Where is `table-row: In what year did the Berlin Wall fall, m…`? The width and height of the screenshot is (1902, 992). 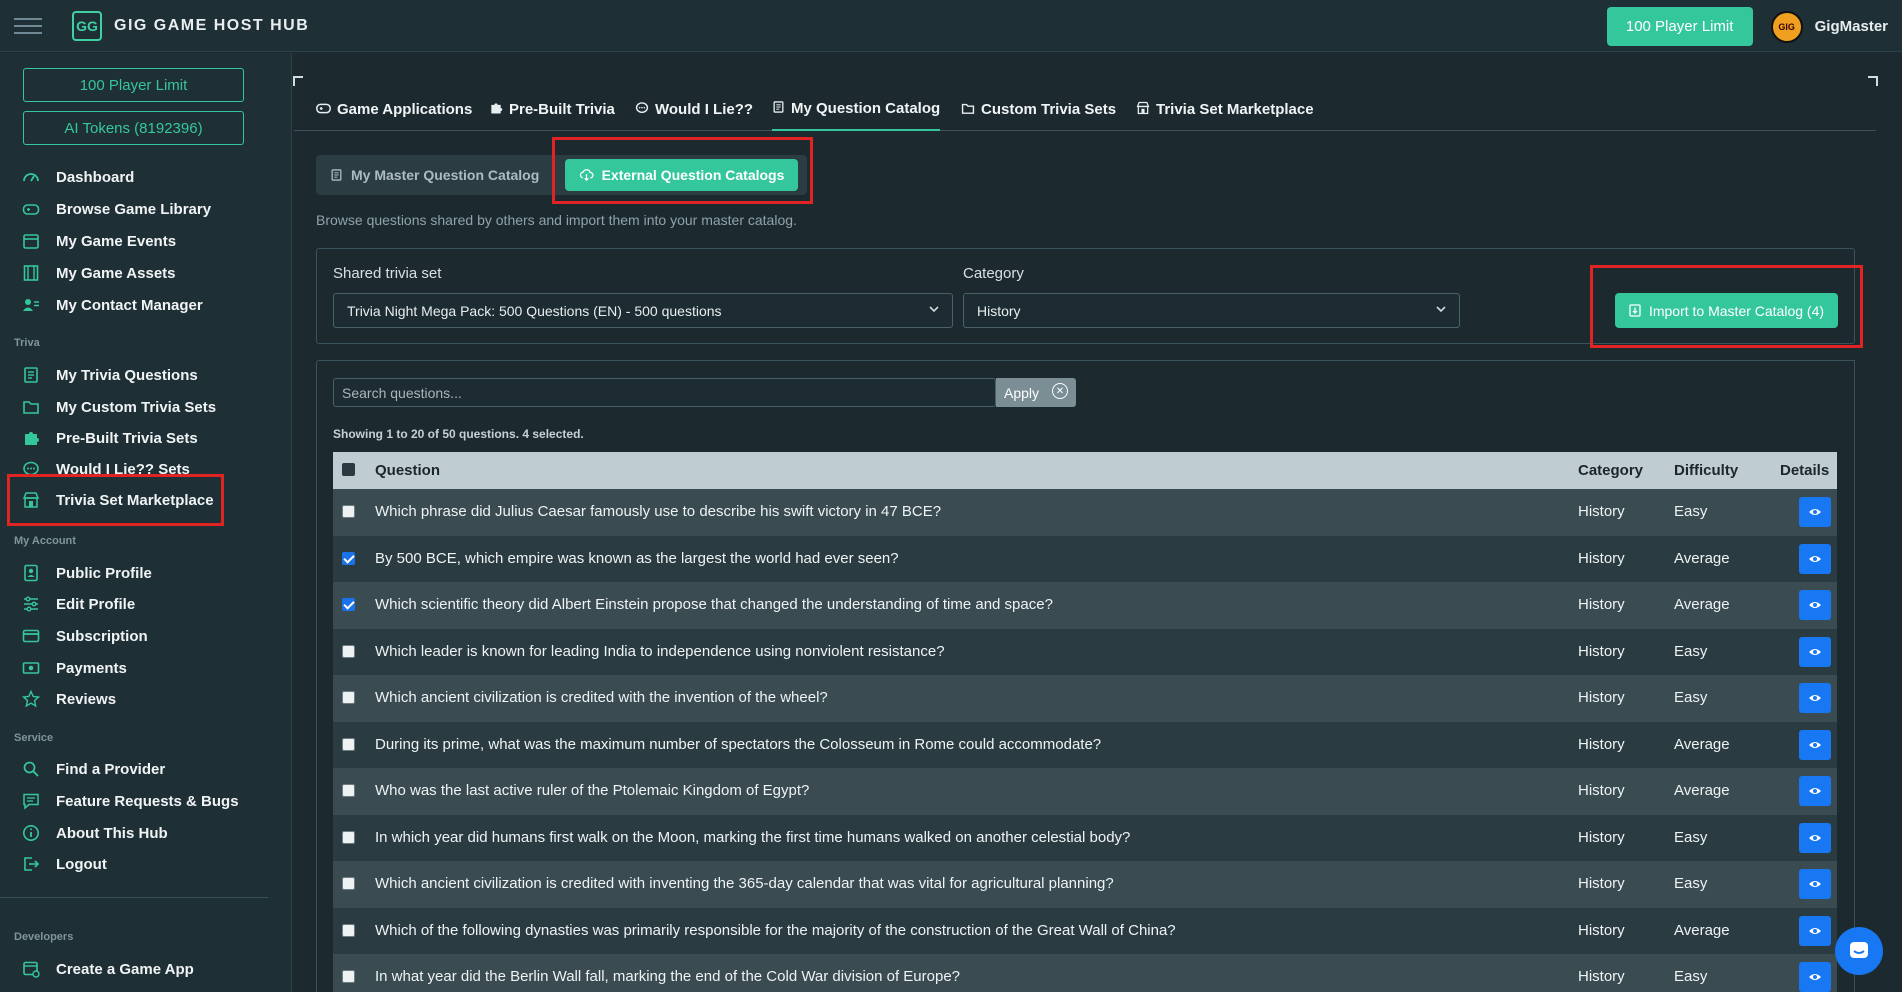
table-row: In what year did the Berlin Wall fall, m… is located at coordinates (1085, 973).